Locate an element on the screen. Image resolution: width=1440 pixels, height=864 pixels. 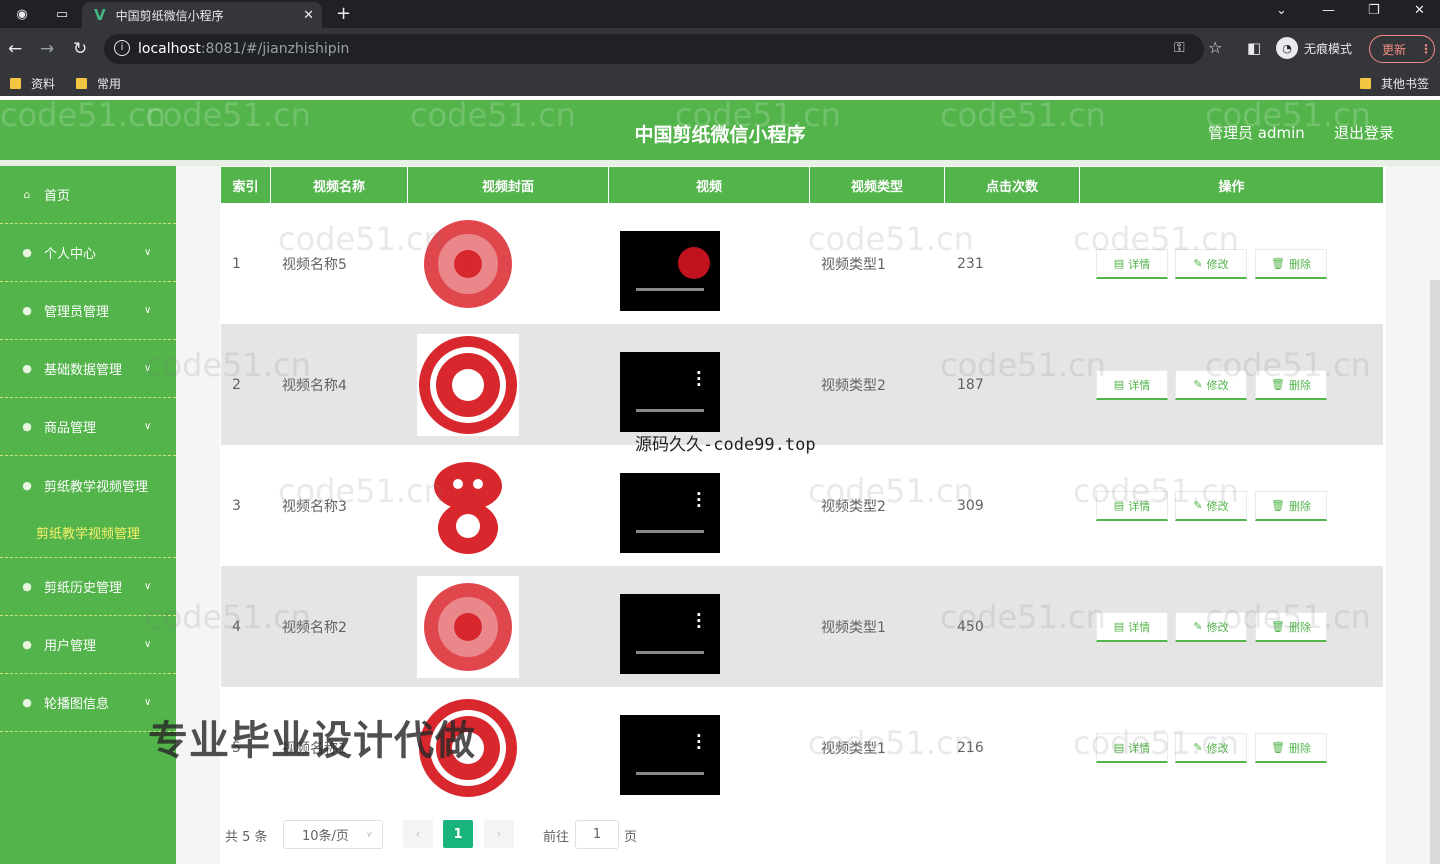
incognito-badge: ◔ 无痕模式 is located at coordinates (1314, 48).